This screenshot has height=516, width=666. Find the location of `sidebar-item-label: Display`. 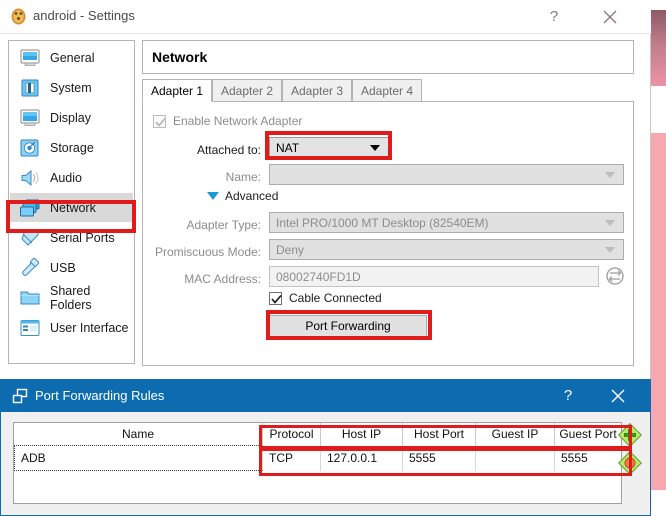

sidebar-item-label: Display is located at coordinates (70, 117).